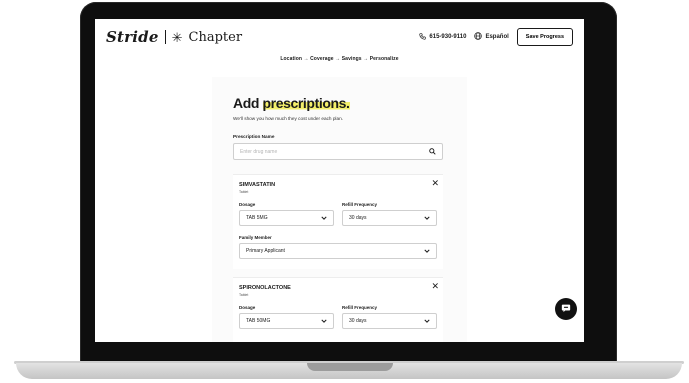  I want to click on brand-logo: Stride ✳ Chapter, so click(174, 37).